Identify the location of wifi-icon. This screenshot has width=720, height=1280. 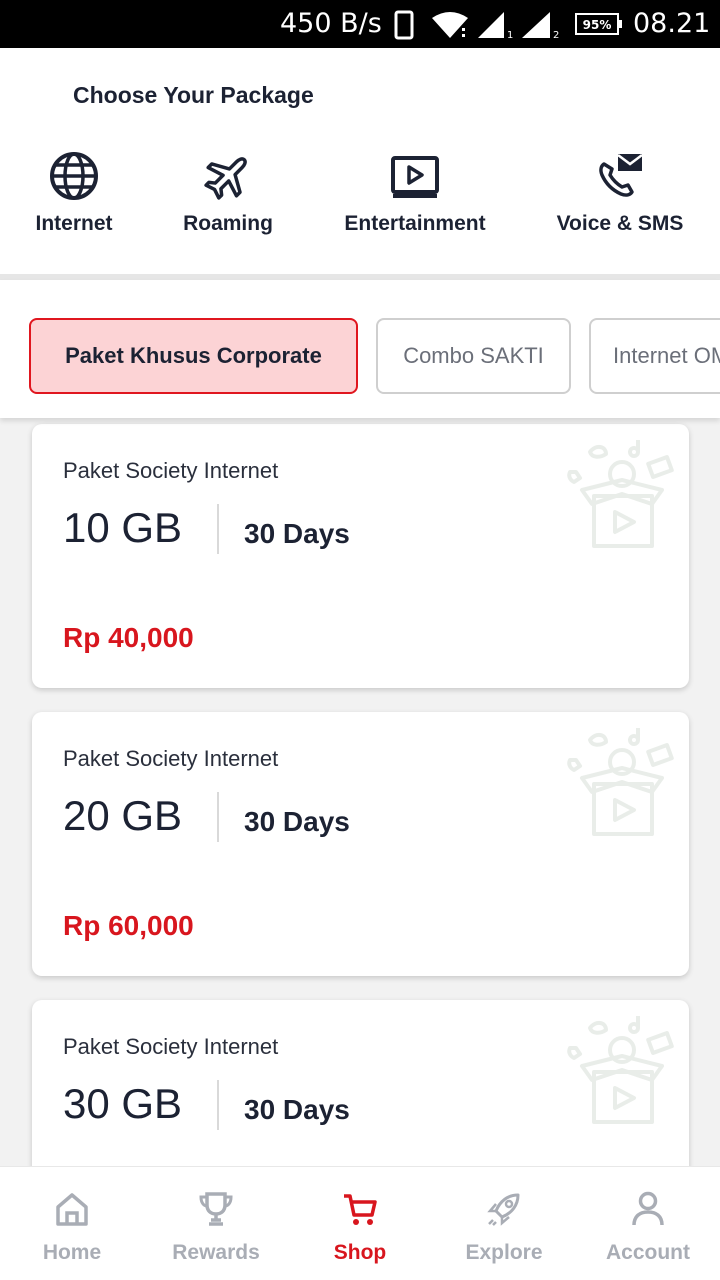
(450, 25).